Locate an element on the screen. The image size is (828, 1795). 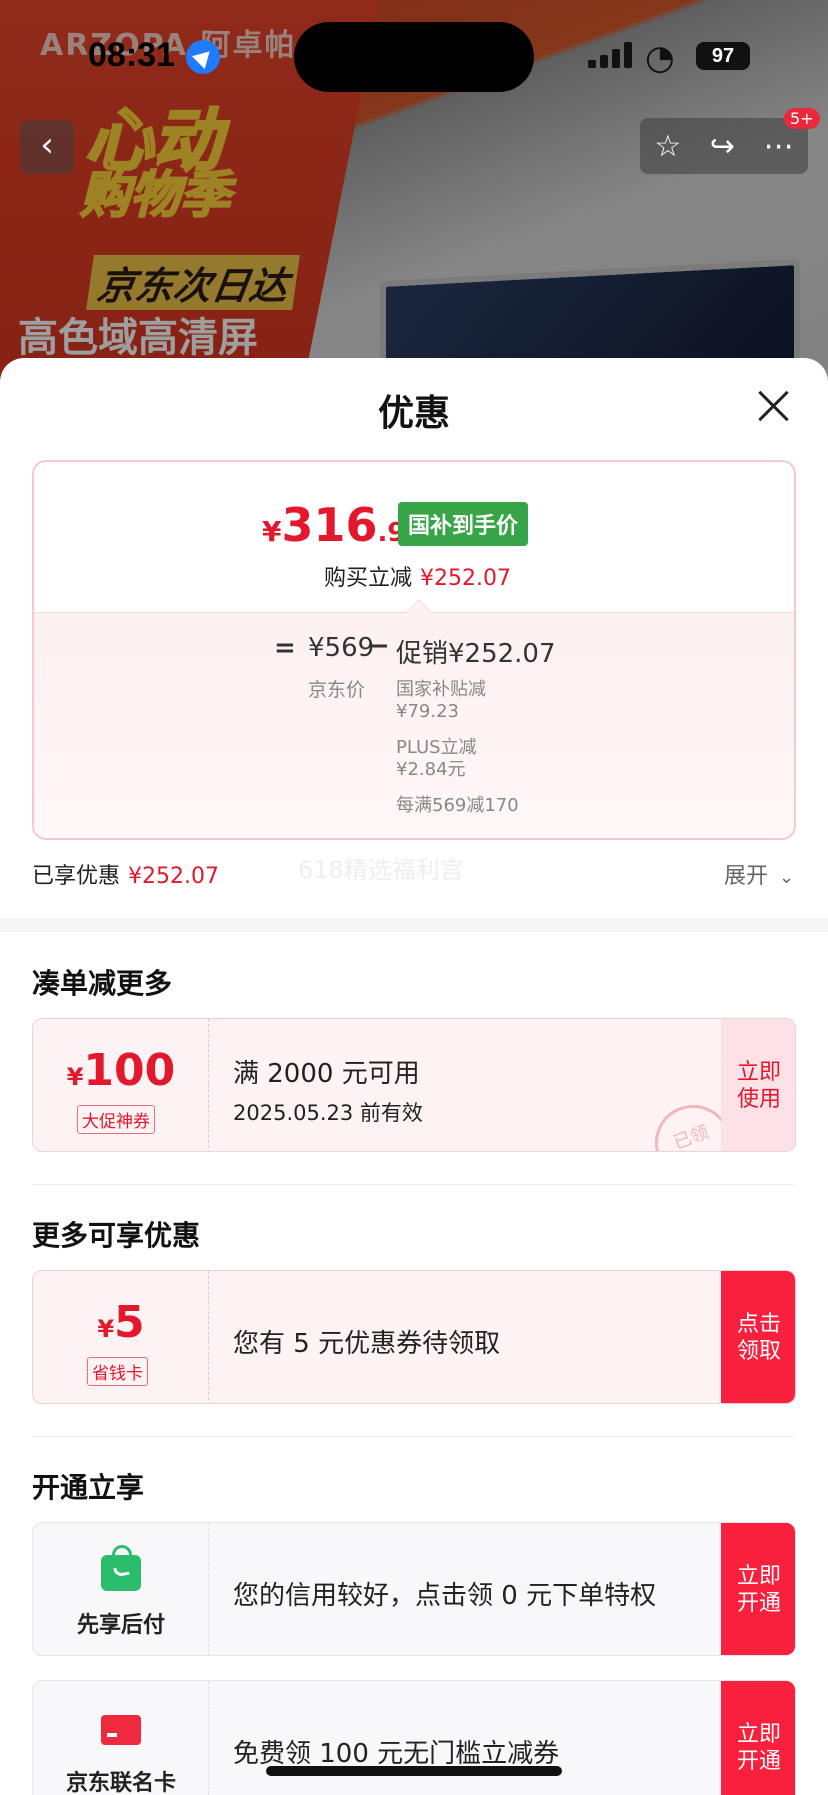
detail-national-subsidy: 国家补贴减 ¥79.23 is located at coordinates (441, 701).